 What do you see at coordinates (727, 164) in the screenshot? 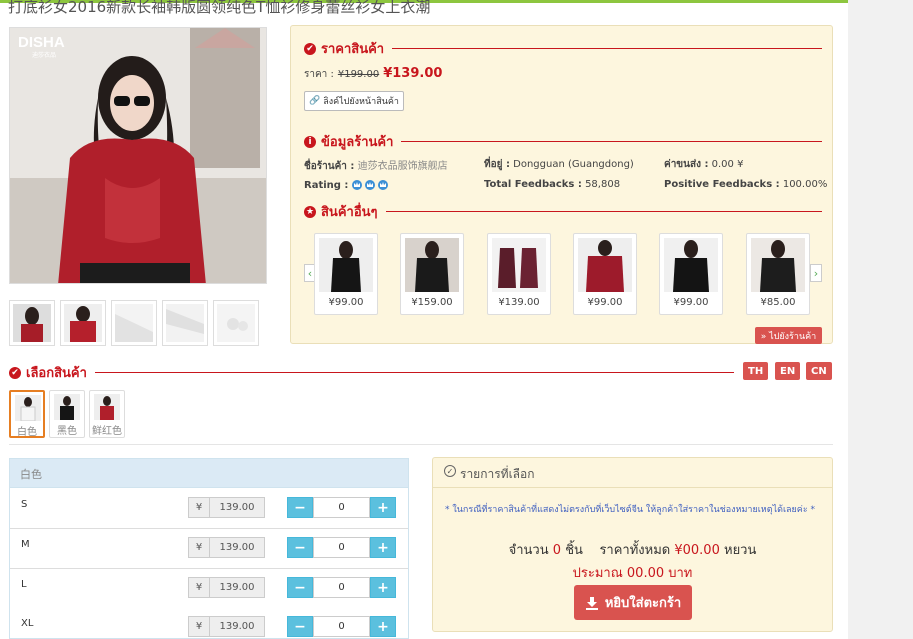
I see `shipping-value: 0.00 ¥` at bounding box center [727, 164].